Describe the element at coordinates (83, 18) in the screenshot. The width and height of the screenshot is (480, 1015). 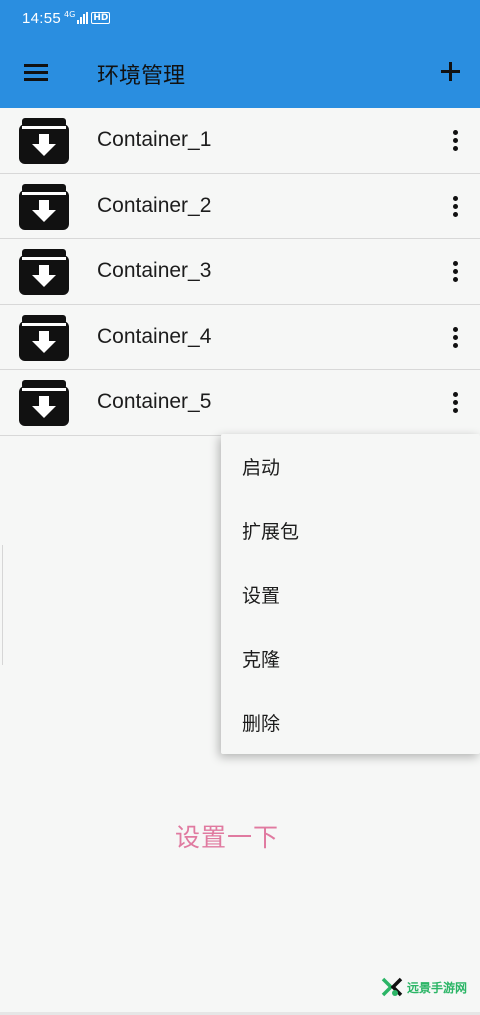
I see `signal-icon` at that location.